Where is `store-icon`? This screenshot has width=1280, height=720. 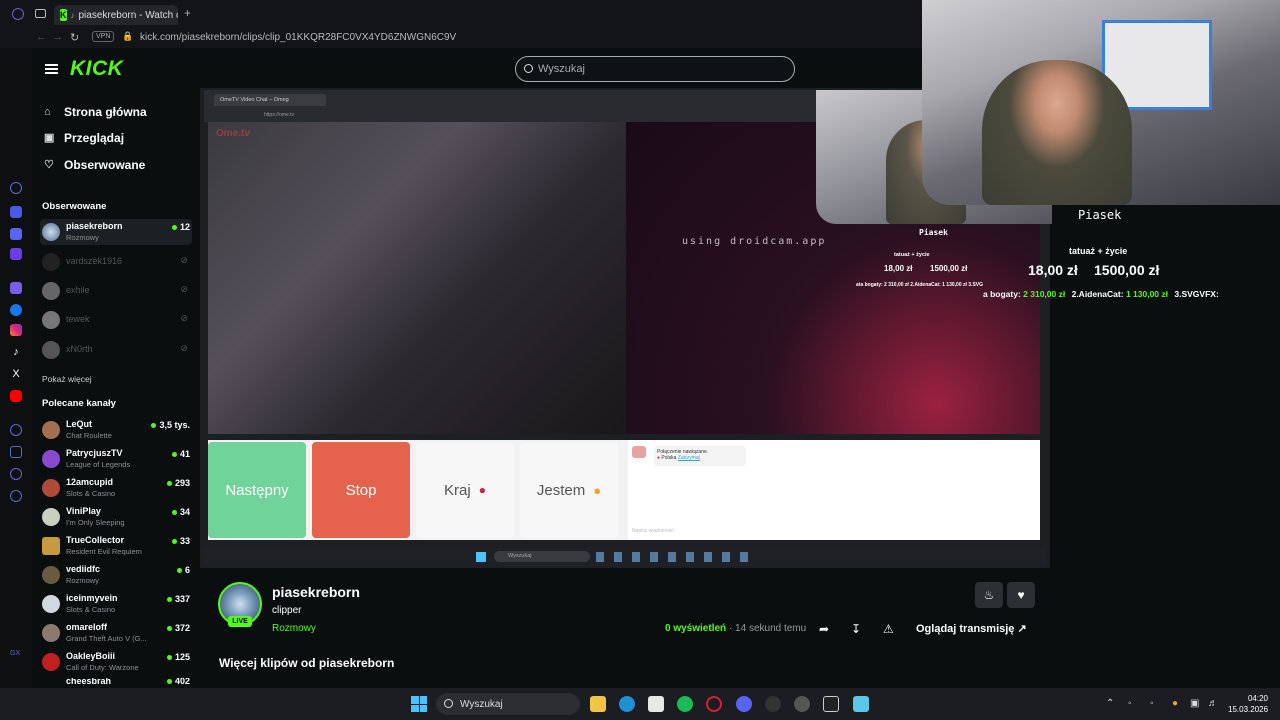
store-icon is located at coordinates (656, 704).